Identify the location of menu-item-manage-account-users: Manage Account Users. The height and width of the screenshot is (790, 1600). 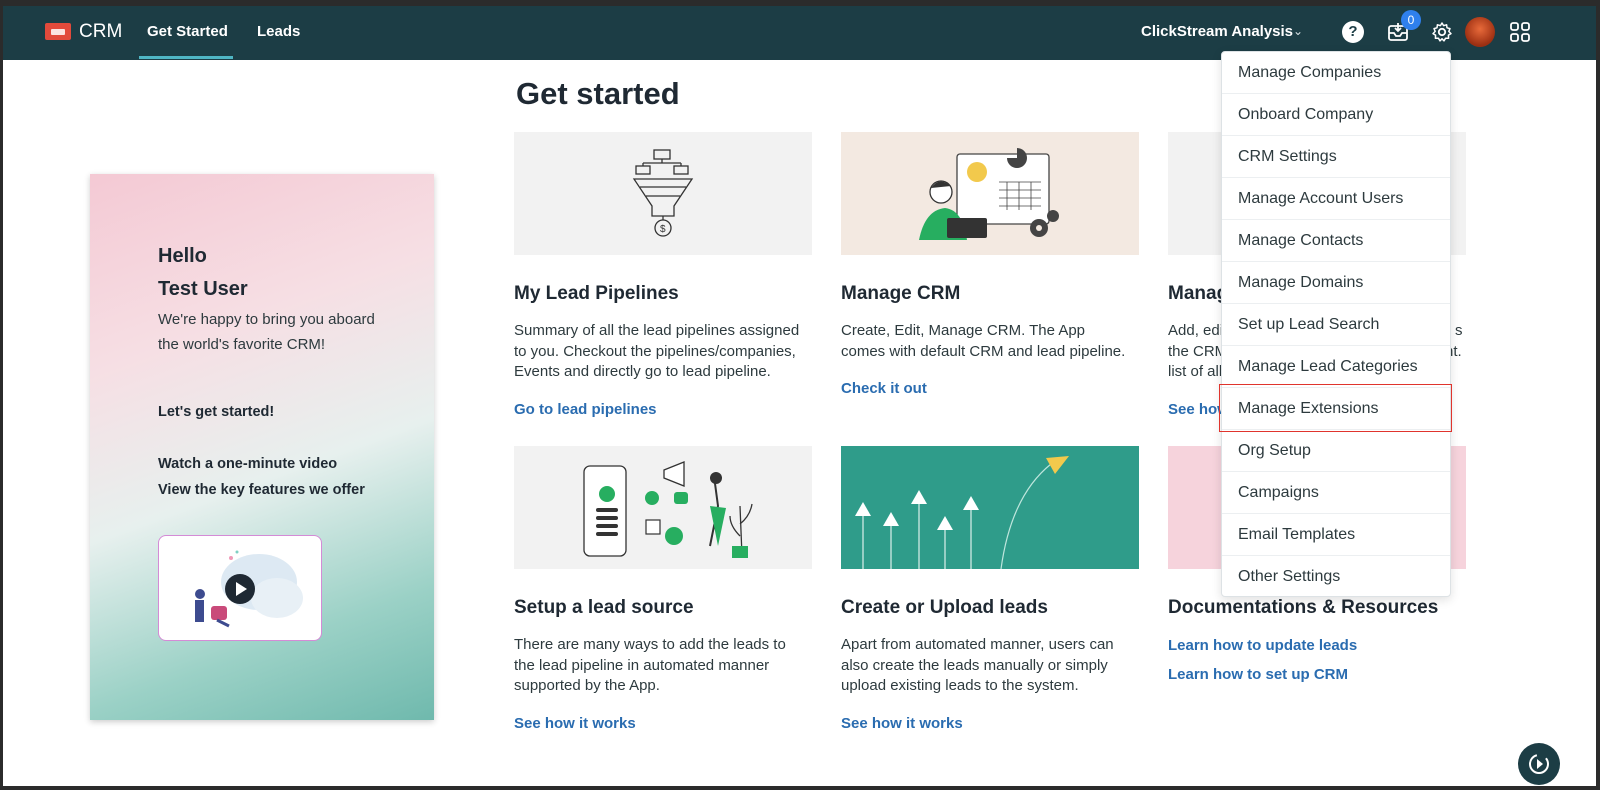
(1336, 199).